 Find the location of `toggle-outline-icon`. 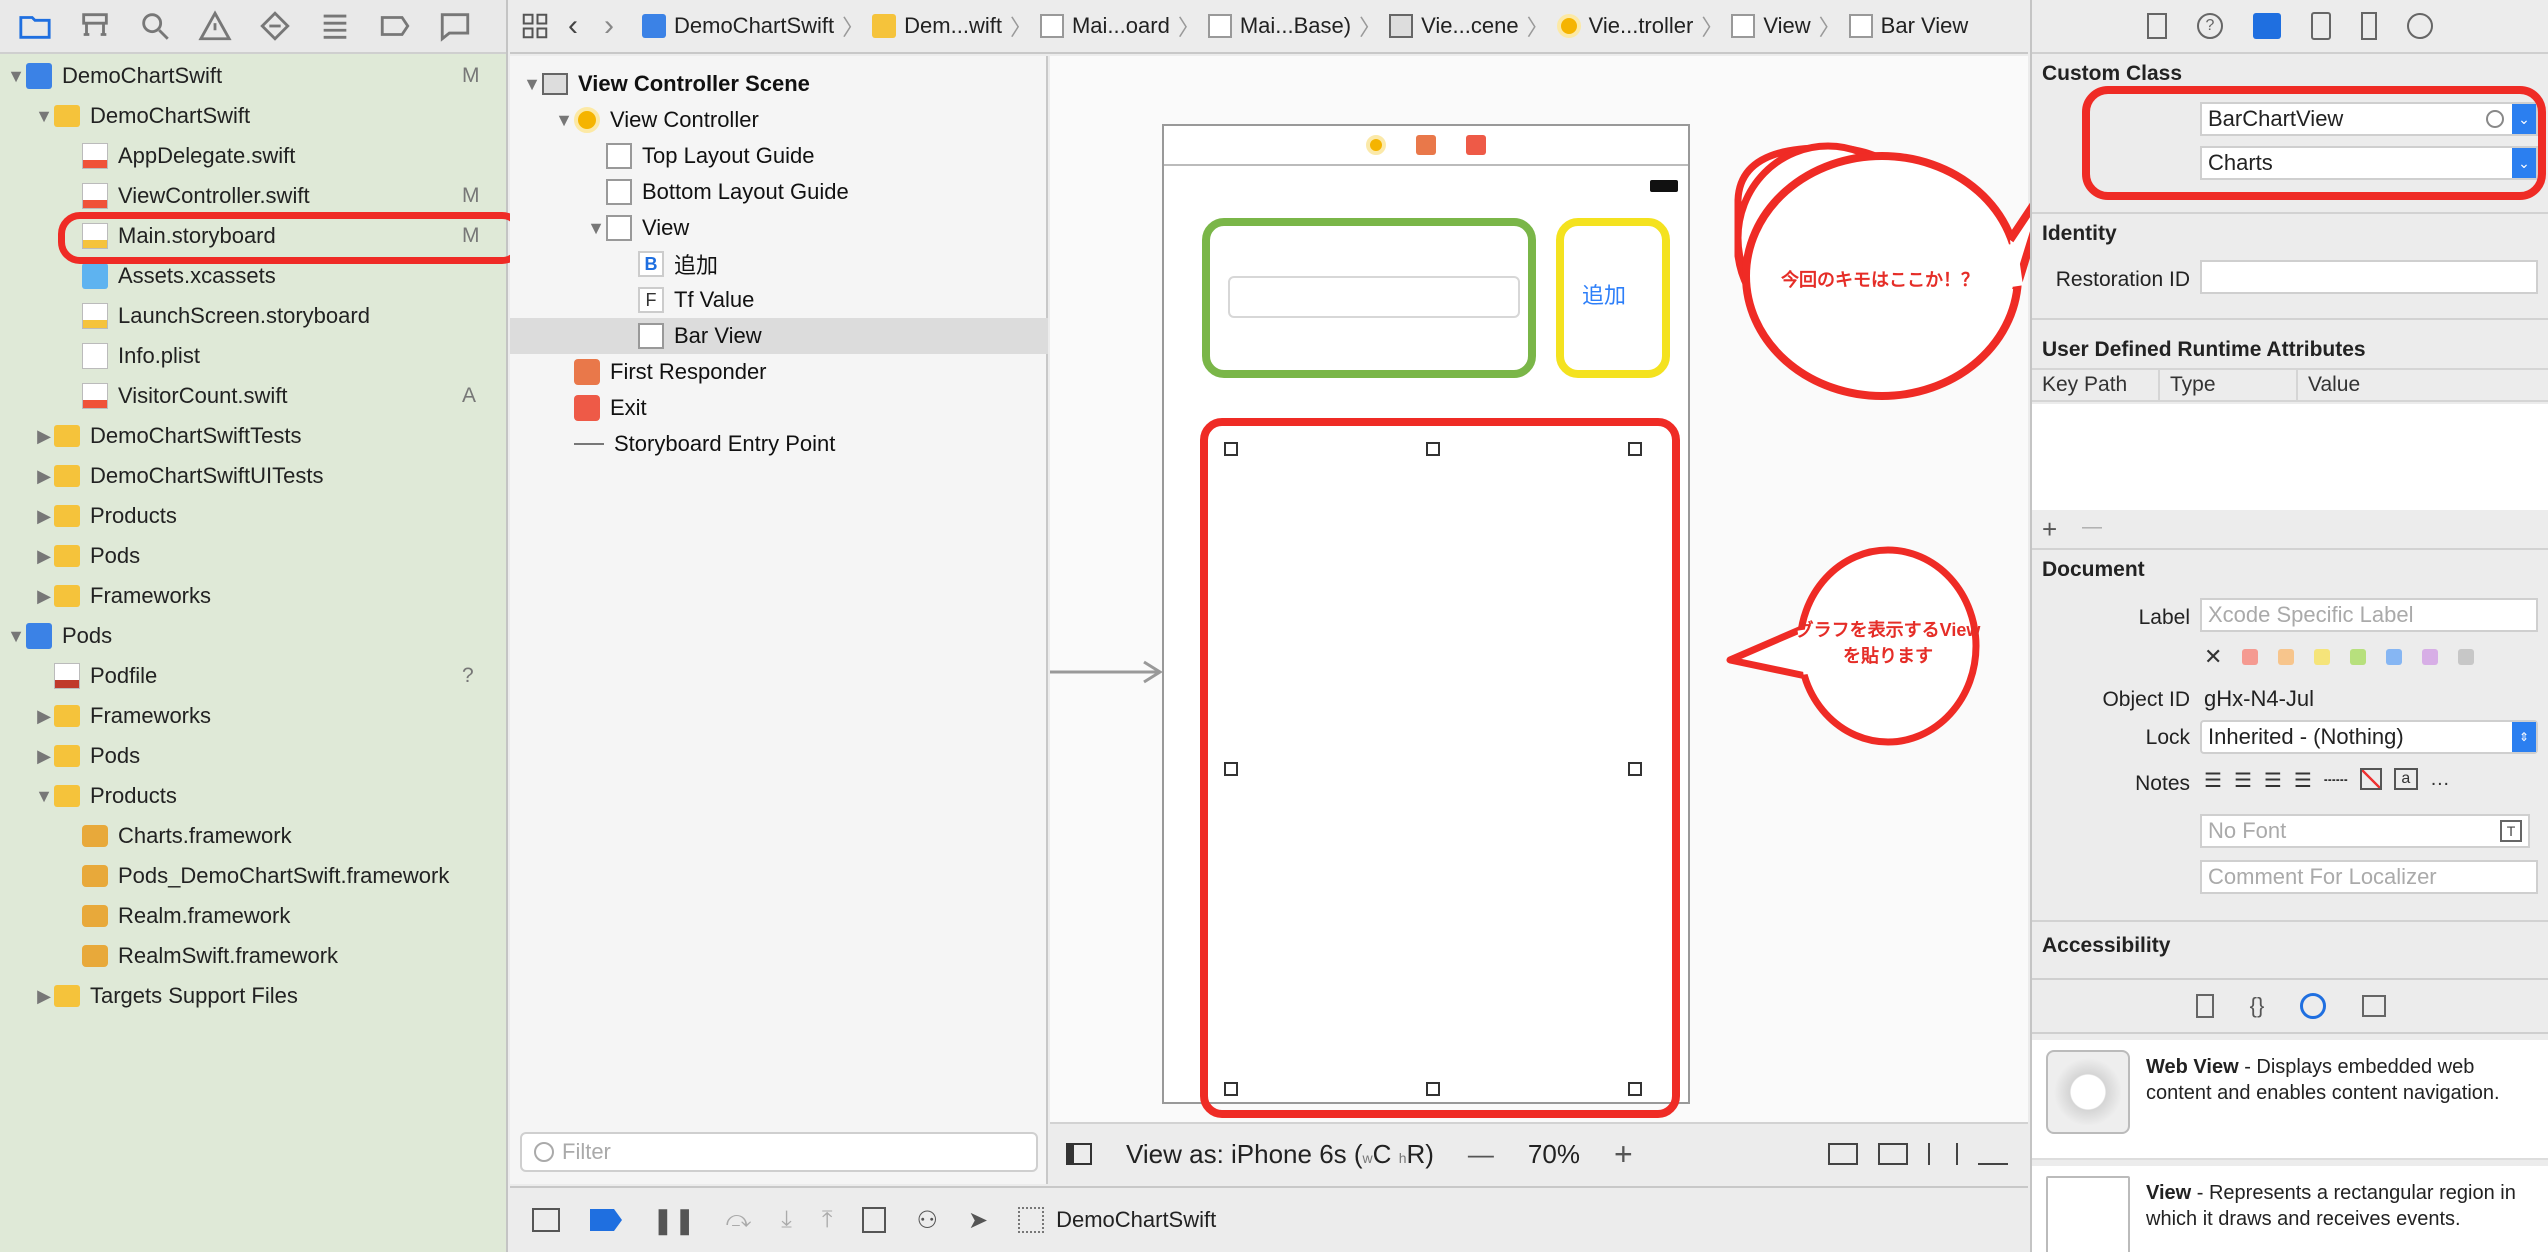

toggle-outline-icon is located at coordinates (1079, 1154).